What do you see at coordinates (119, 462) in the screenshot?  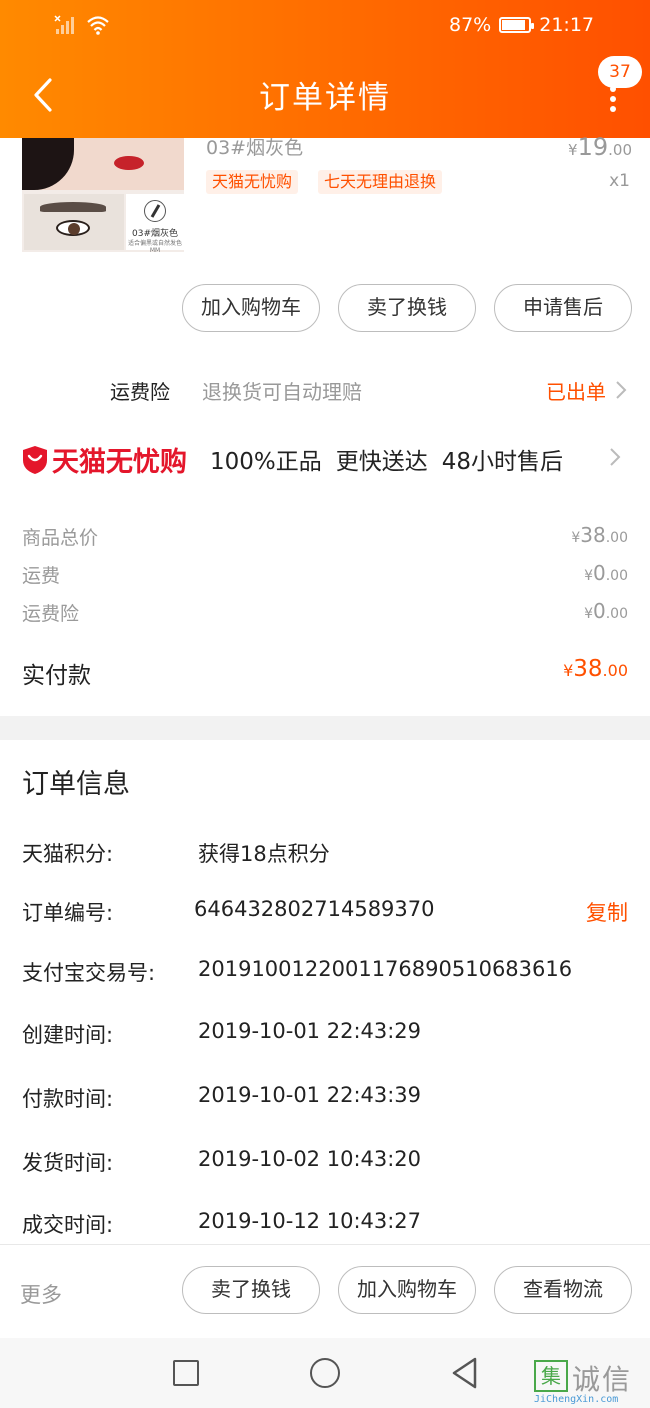 I see `worry-free-brand-text: 天猫无忧购` at bounding box center [119, 462].